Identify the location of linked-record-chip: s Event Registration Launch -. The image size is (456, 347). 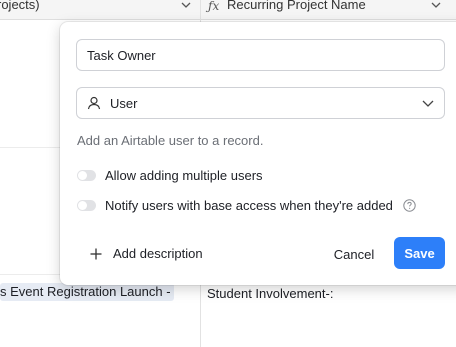
(87, 292).